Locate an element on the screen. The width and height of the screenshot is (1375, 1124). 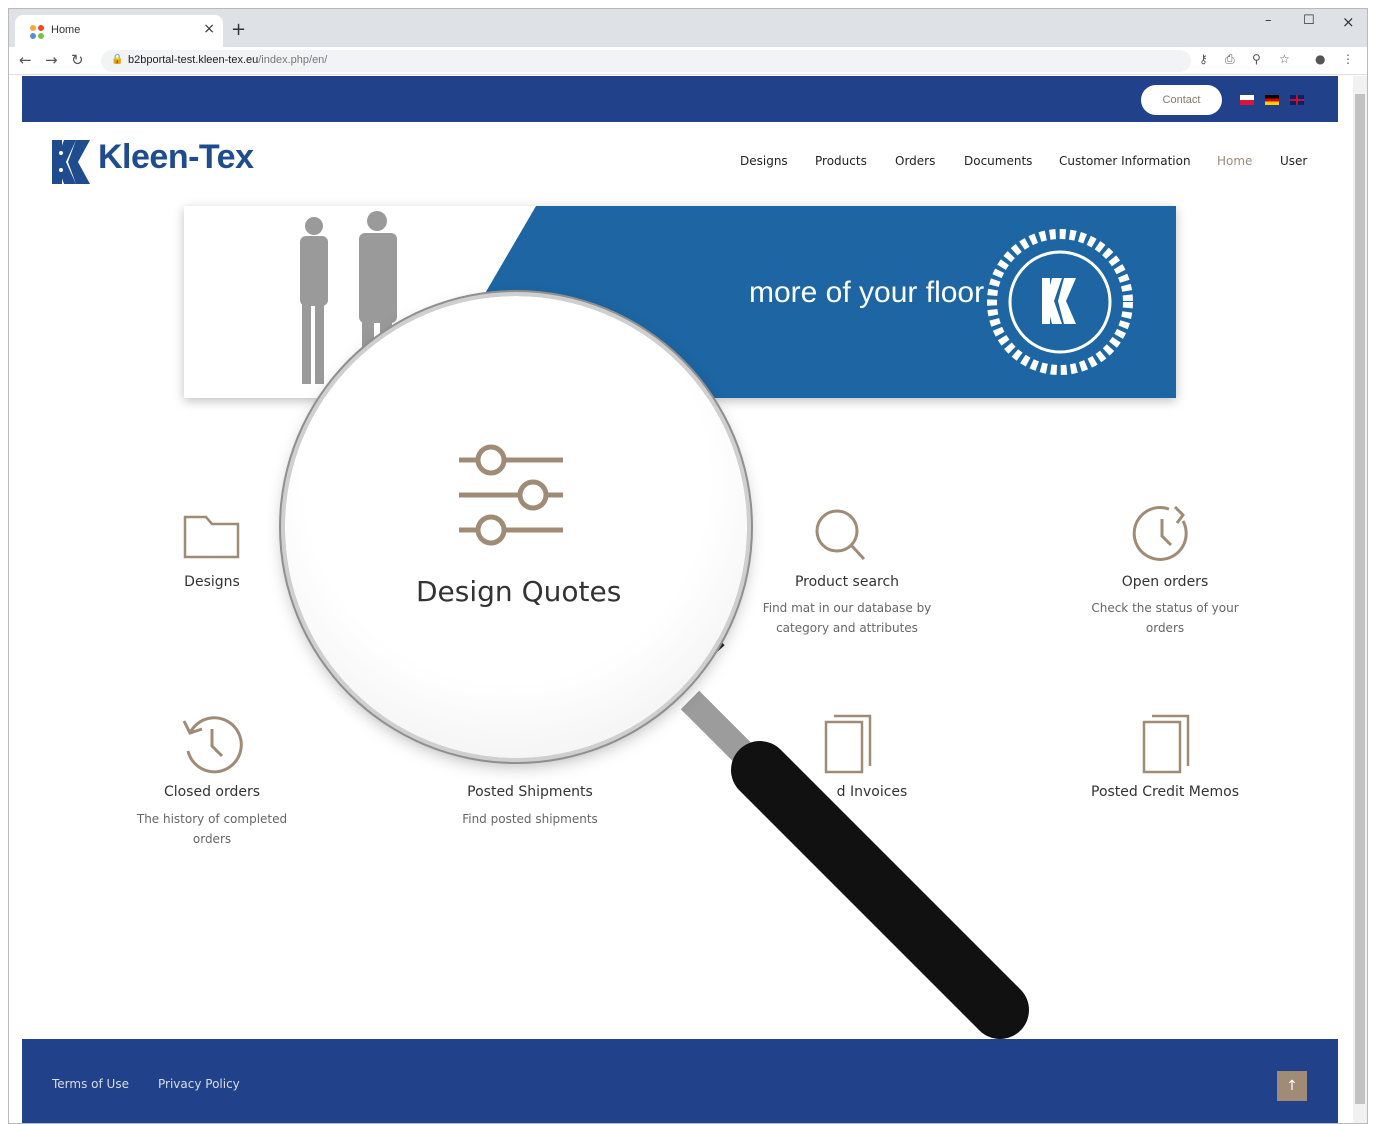
banner-graphic is located at coordinates (658, 302).